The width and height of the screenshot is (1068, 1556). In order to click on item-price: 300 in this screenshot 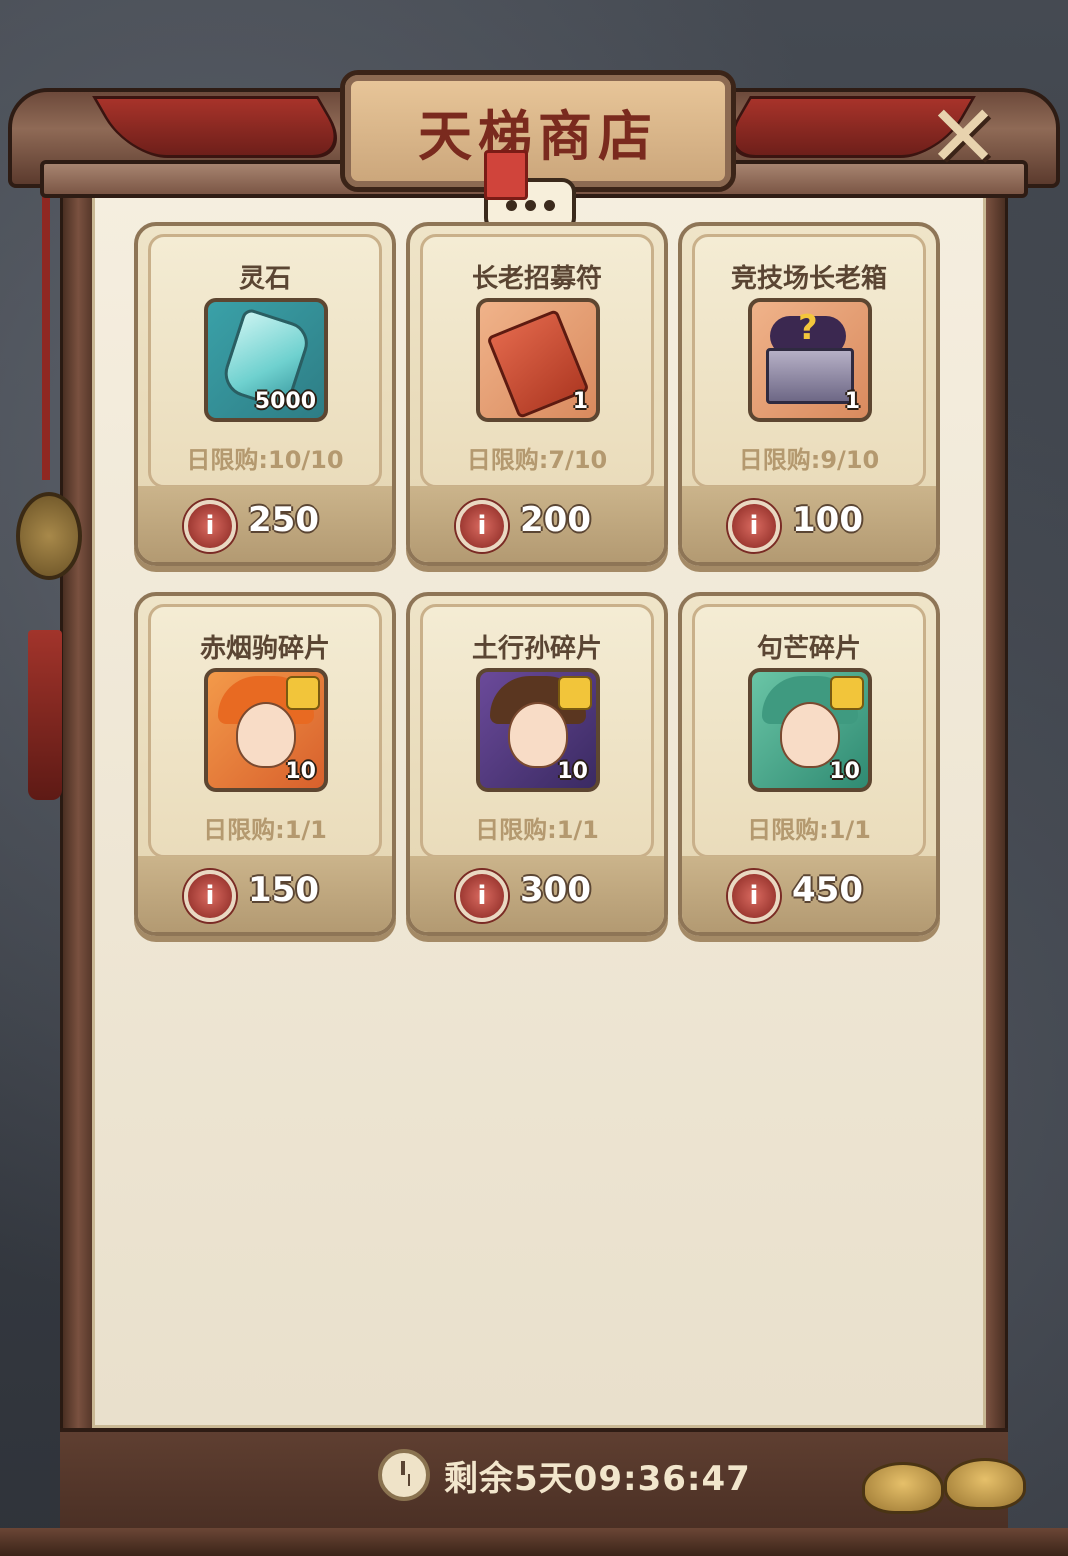, I will do `click(555, 890)`.